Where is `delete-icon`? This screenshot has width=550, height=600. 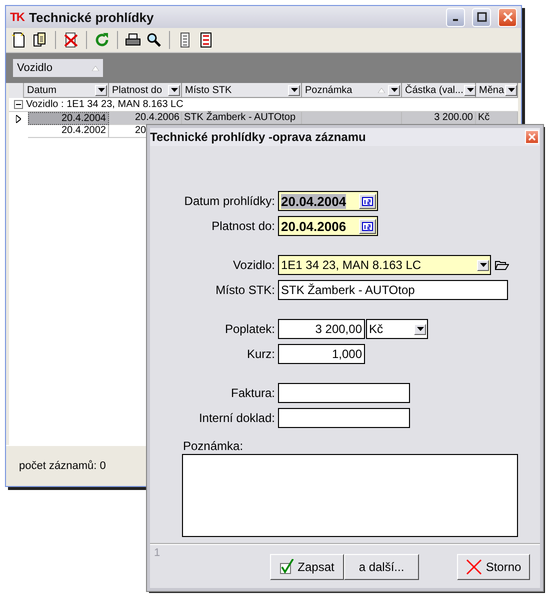
delete-icon is located at coordinates (71, 40).